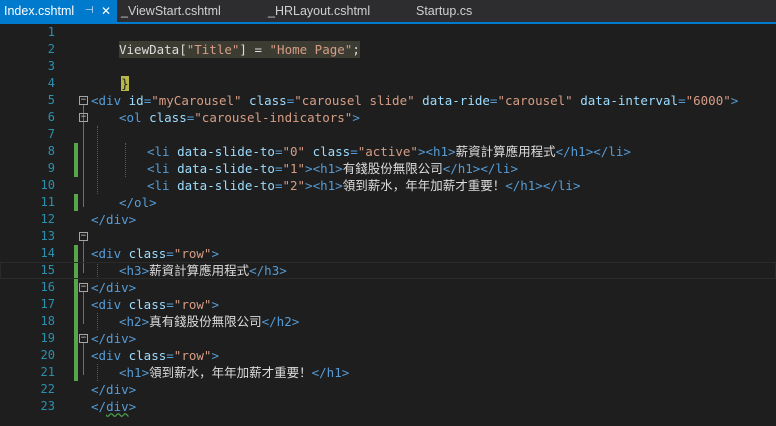 This screenshot has width=776, height=426. I want to click on code-line-11: </div>, so click(113, 219).